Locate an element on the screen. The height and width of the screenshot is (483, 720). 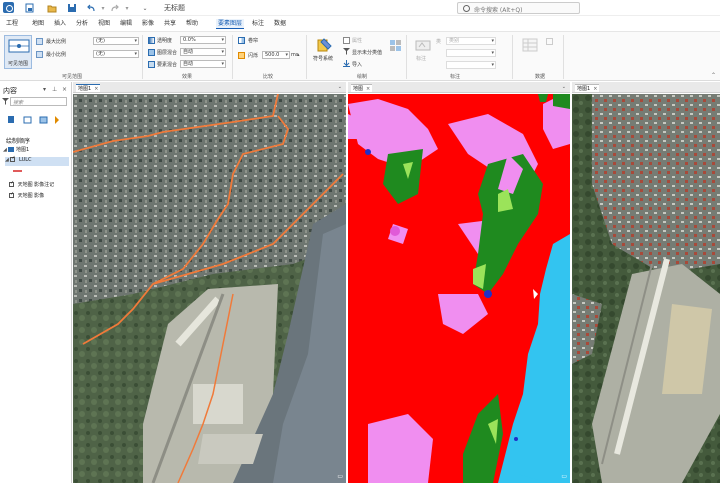
tree-basemap-imagery: 天地图 影像 is located at coordinates (27, 195).